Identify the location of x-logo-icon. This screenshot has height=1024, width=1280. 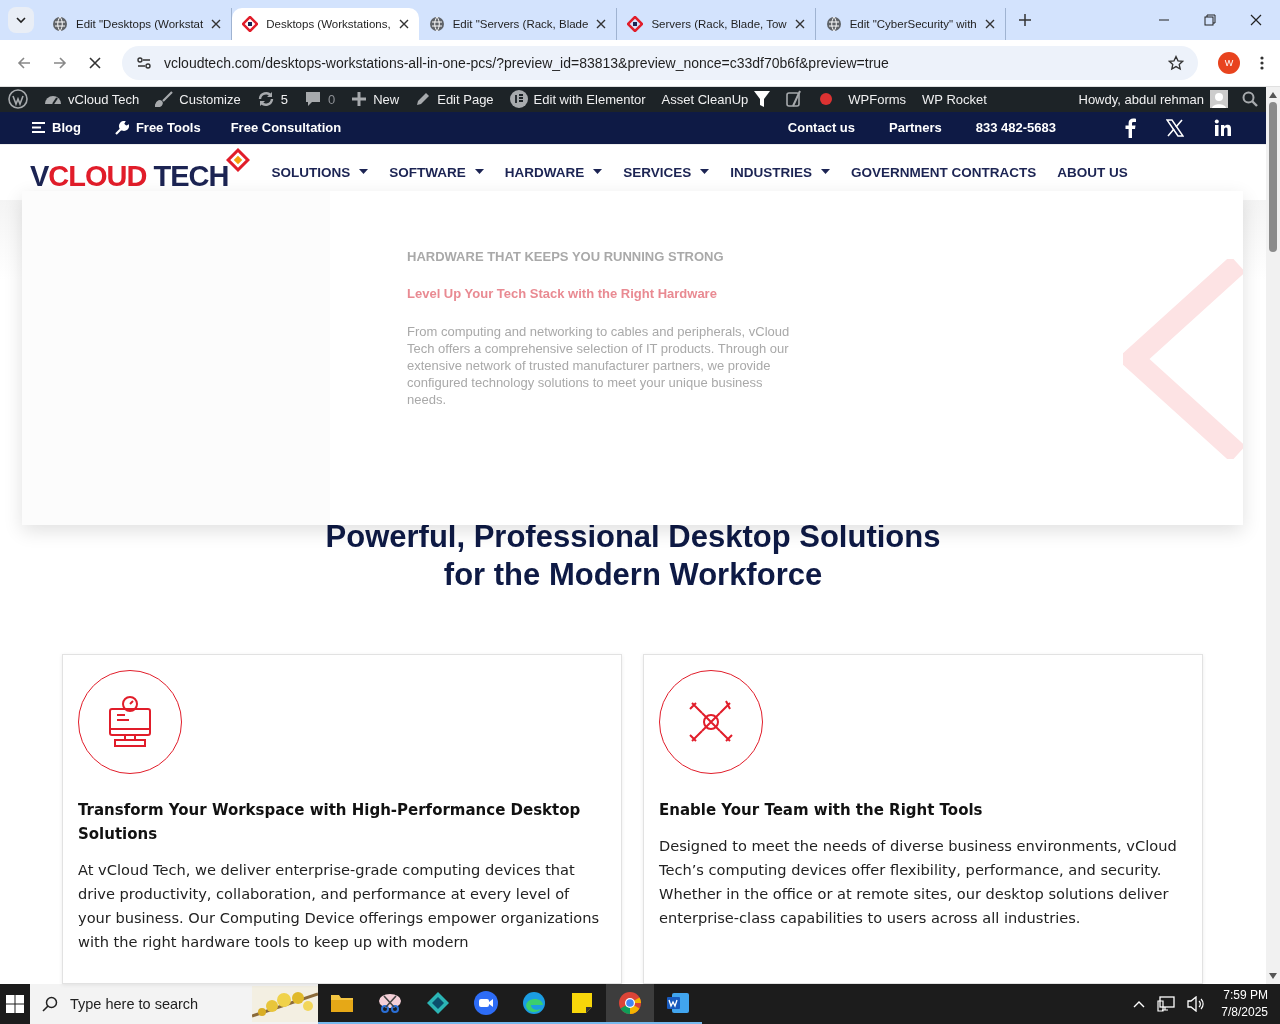
(1175, 127).